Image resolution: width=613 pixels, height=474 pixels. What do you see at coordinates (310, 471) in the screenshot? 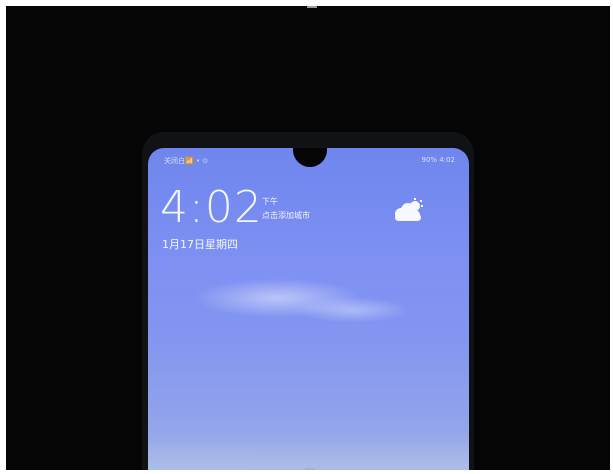
I see `bottom-marker` at bounding box center [310, 471].